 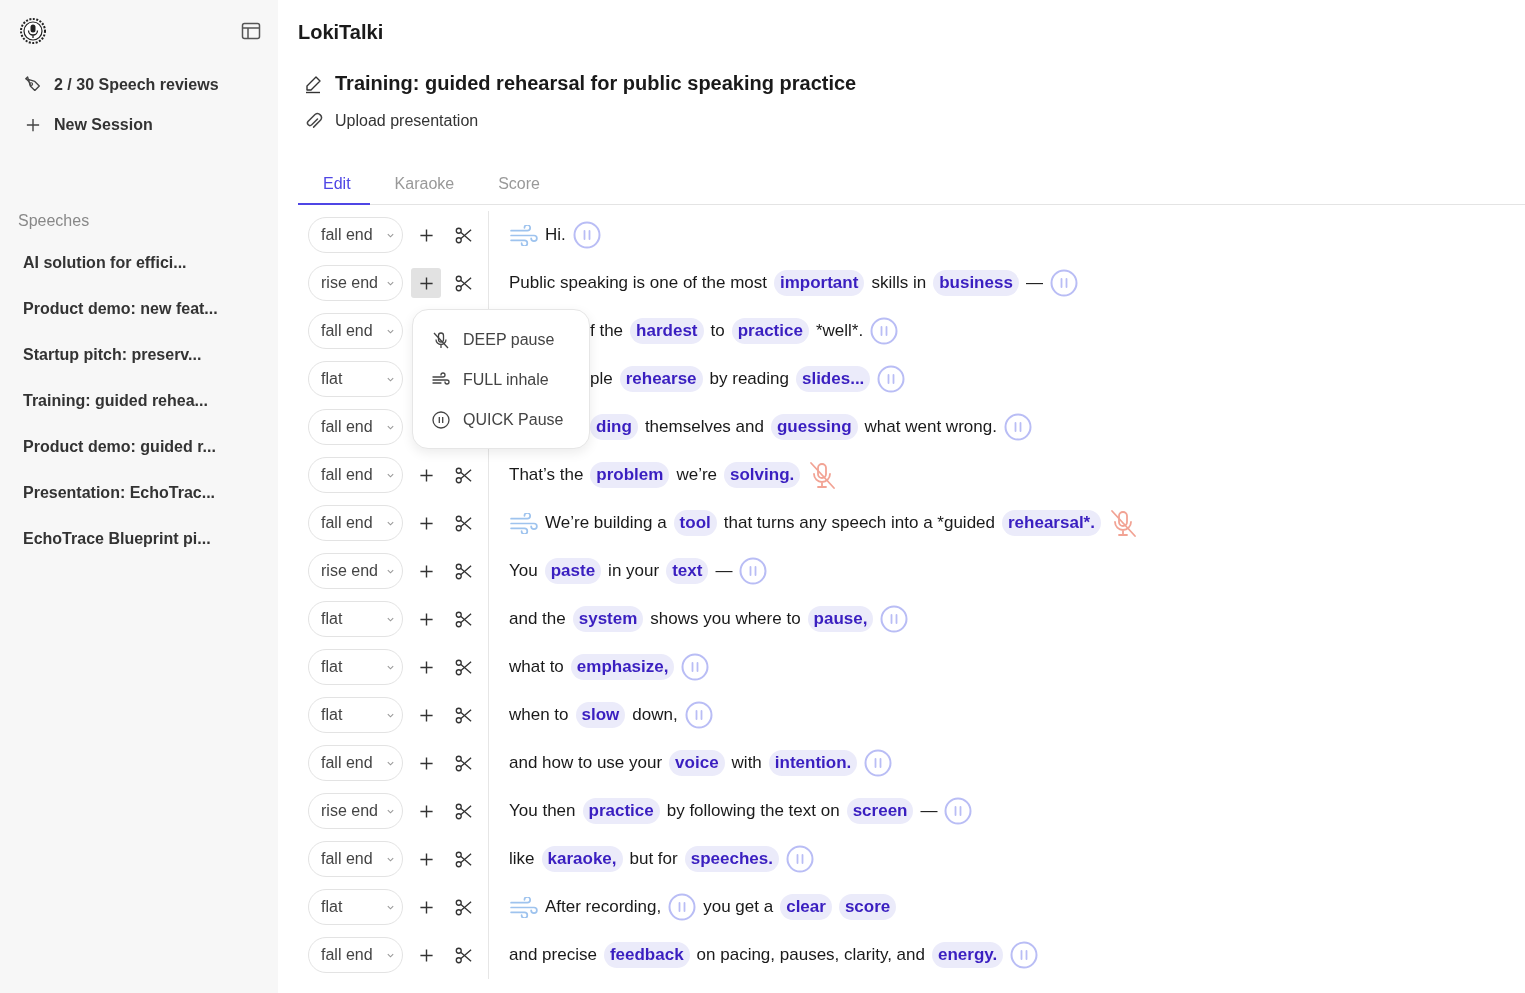 I want to click on sentence-text: but for, so click(x=653, y=859).